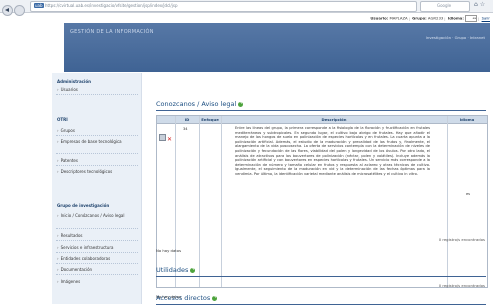 This screenshot has width=493, height=305. I want to click on sidebar-item-patentes: › Patentes, so click(97, 161).